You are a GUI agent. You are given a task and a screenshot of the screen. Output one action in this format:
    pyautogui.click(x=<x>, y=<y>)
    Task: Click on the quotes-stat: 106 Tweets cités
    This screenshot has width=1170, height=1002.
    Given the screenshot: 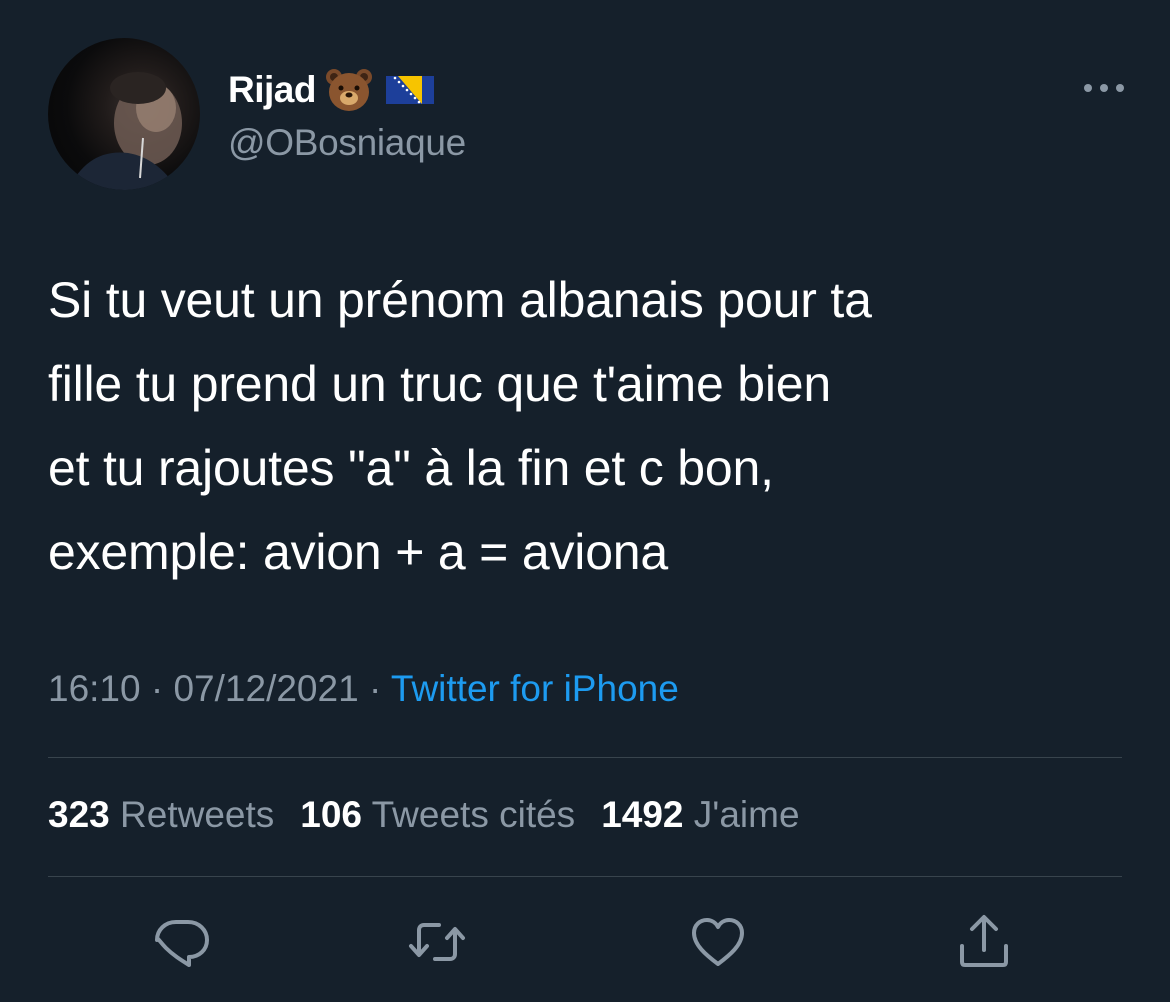 What is the action you would take?
    pyautogui.click(x=437, y=815)
    